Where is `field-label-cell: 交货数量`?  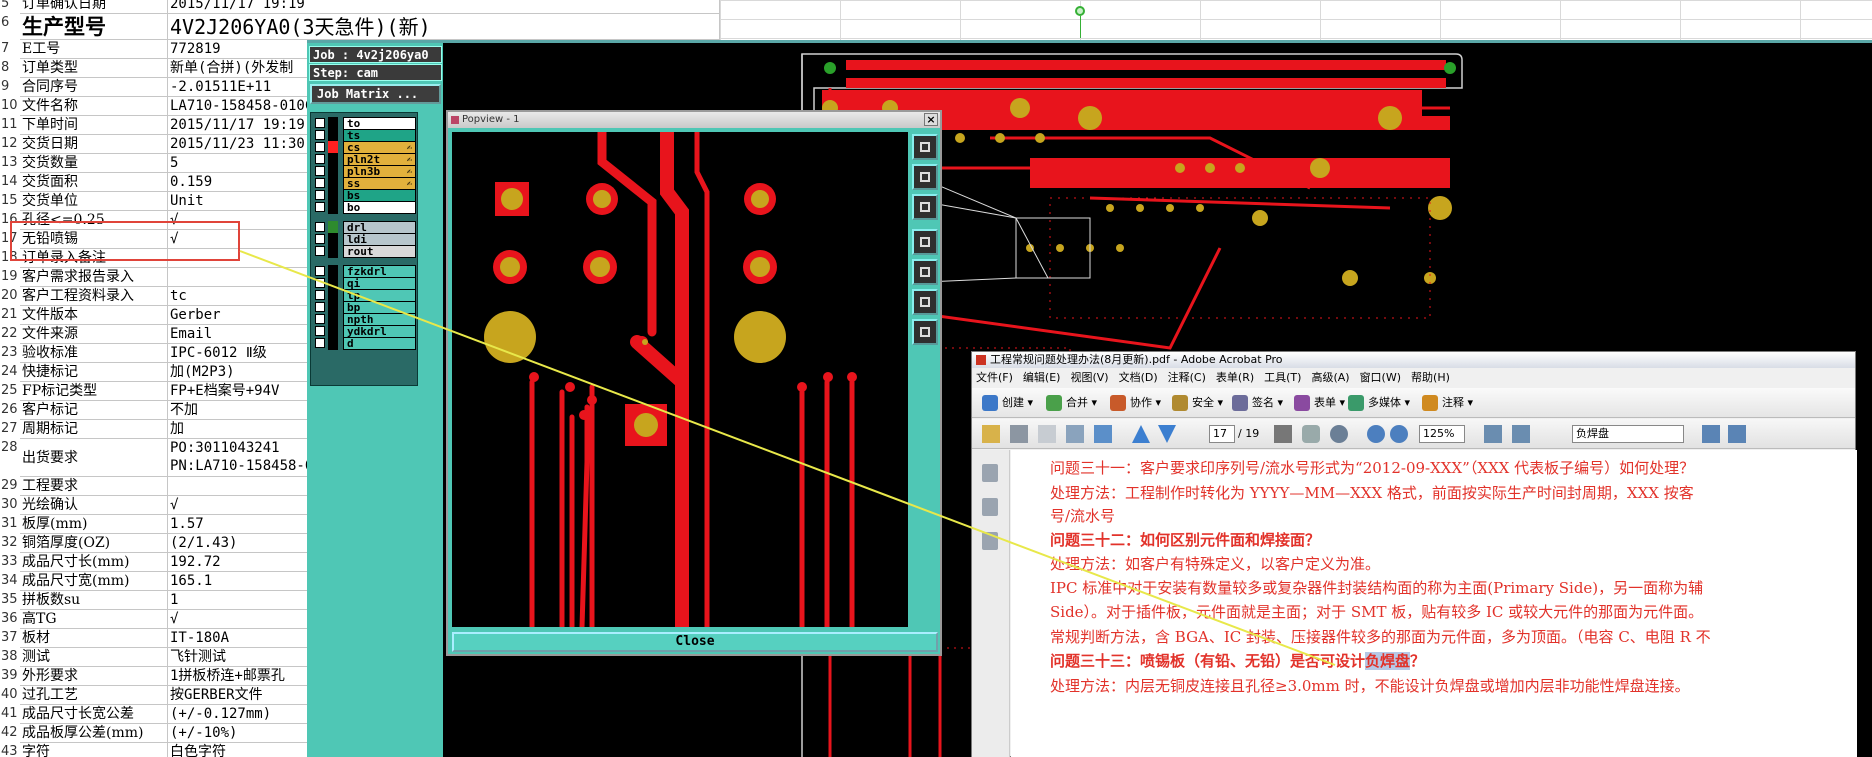
field-label-cell: 交货数量 is located at coordinates (94, 163).